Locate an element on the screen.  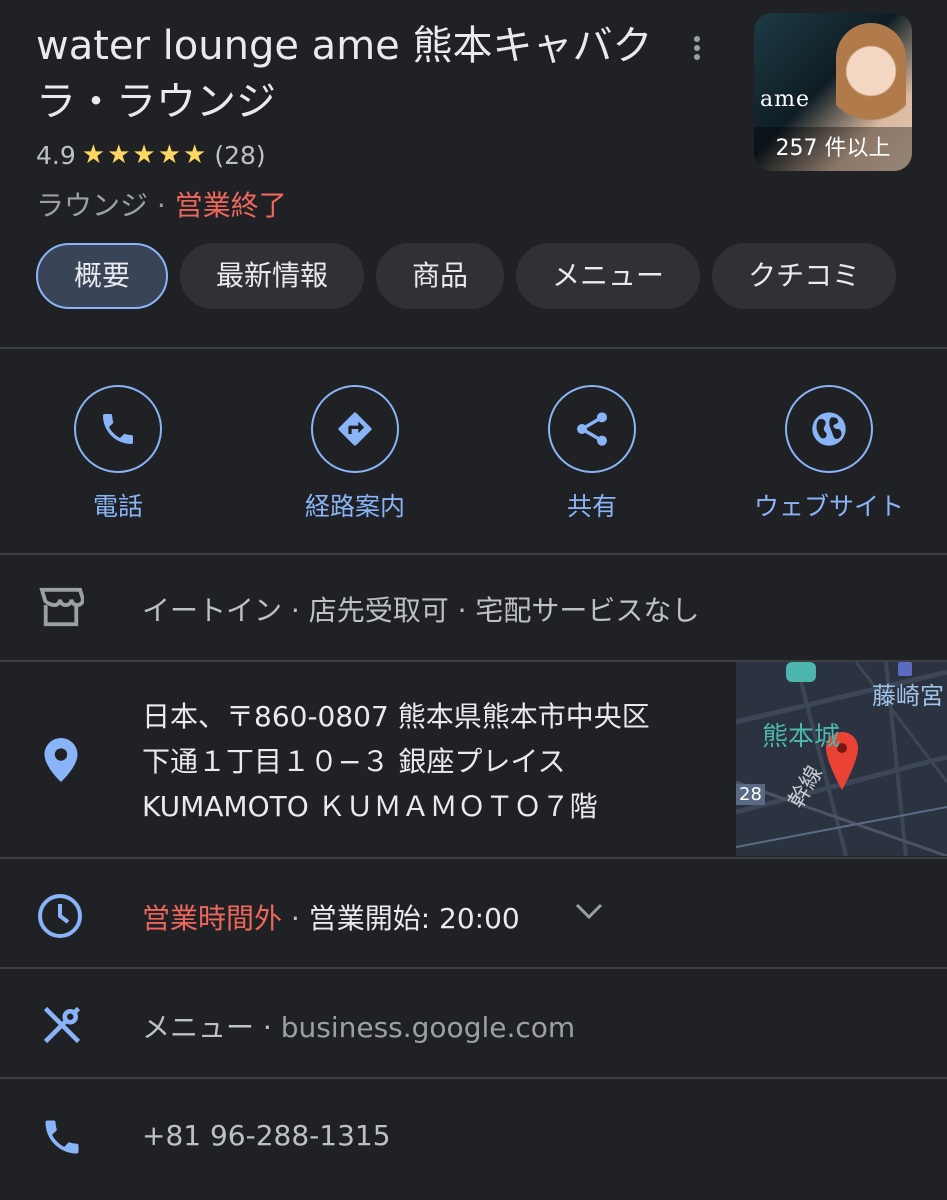
location-pin-icon is located at coordinates (61, 762).